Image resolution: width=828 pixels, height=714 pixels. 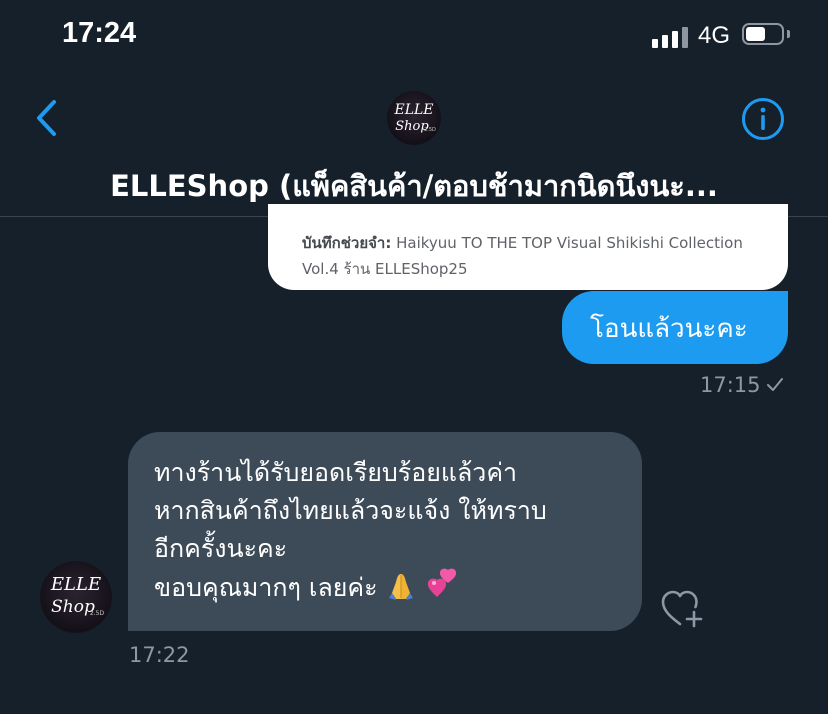 What do you see at coordinates (775, 384) in the screenshot?
I see `check-icon` at bounding box center [775, 384].